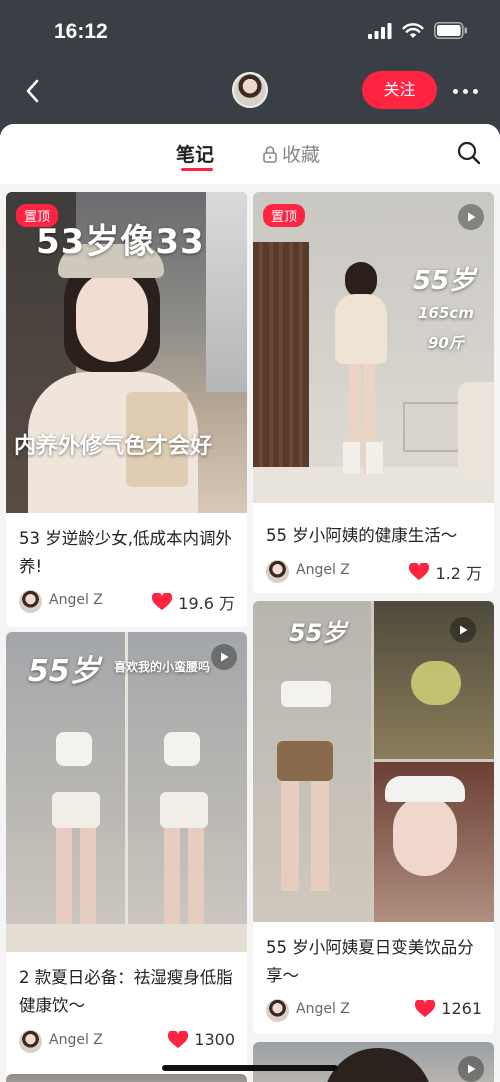 This screenshot has height=1082, width=500. I want to click on back-icon, so click(32, 91).